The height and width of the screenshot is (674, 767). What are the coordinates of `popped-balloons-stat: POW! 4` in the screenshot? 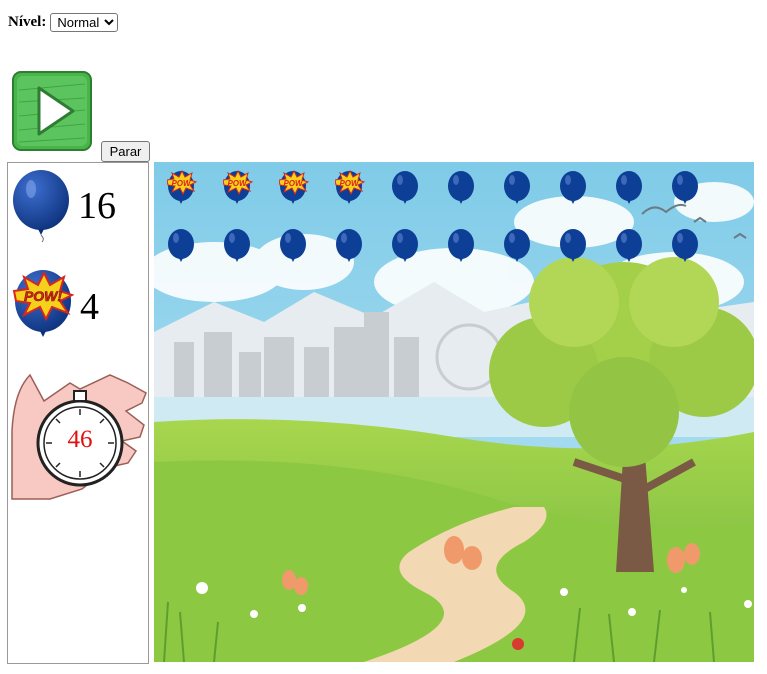 It's located at (55, 307).